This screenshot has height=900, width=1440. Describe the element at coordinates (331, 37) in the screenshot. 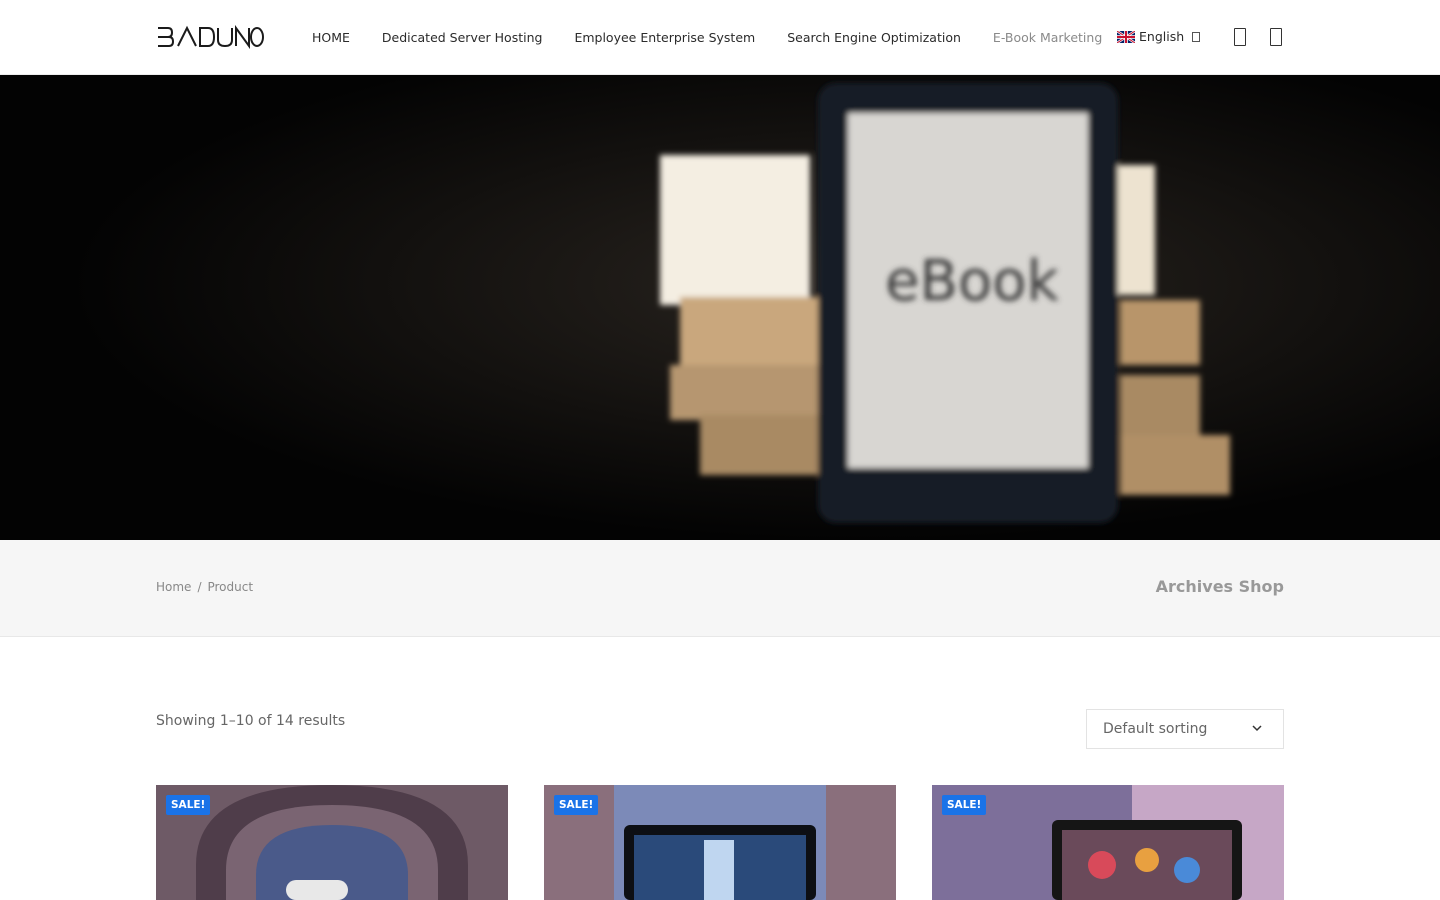

I see `nav-home: HOME` at that location.